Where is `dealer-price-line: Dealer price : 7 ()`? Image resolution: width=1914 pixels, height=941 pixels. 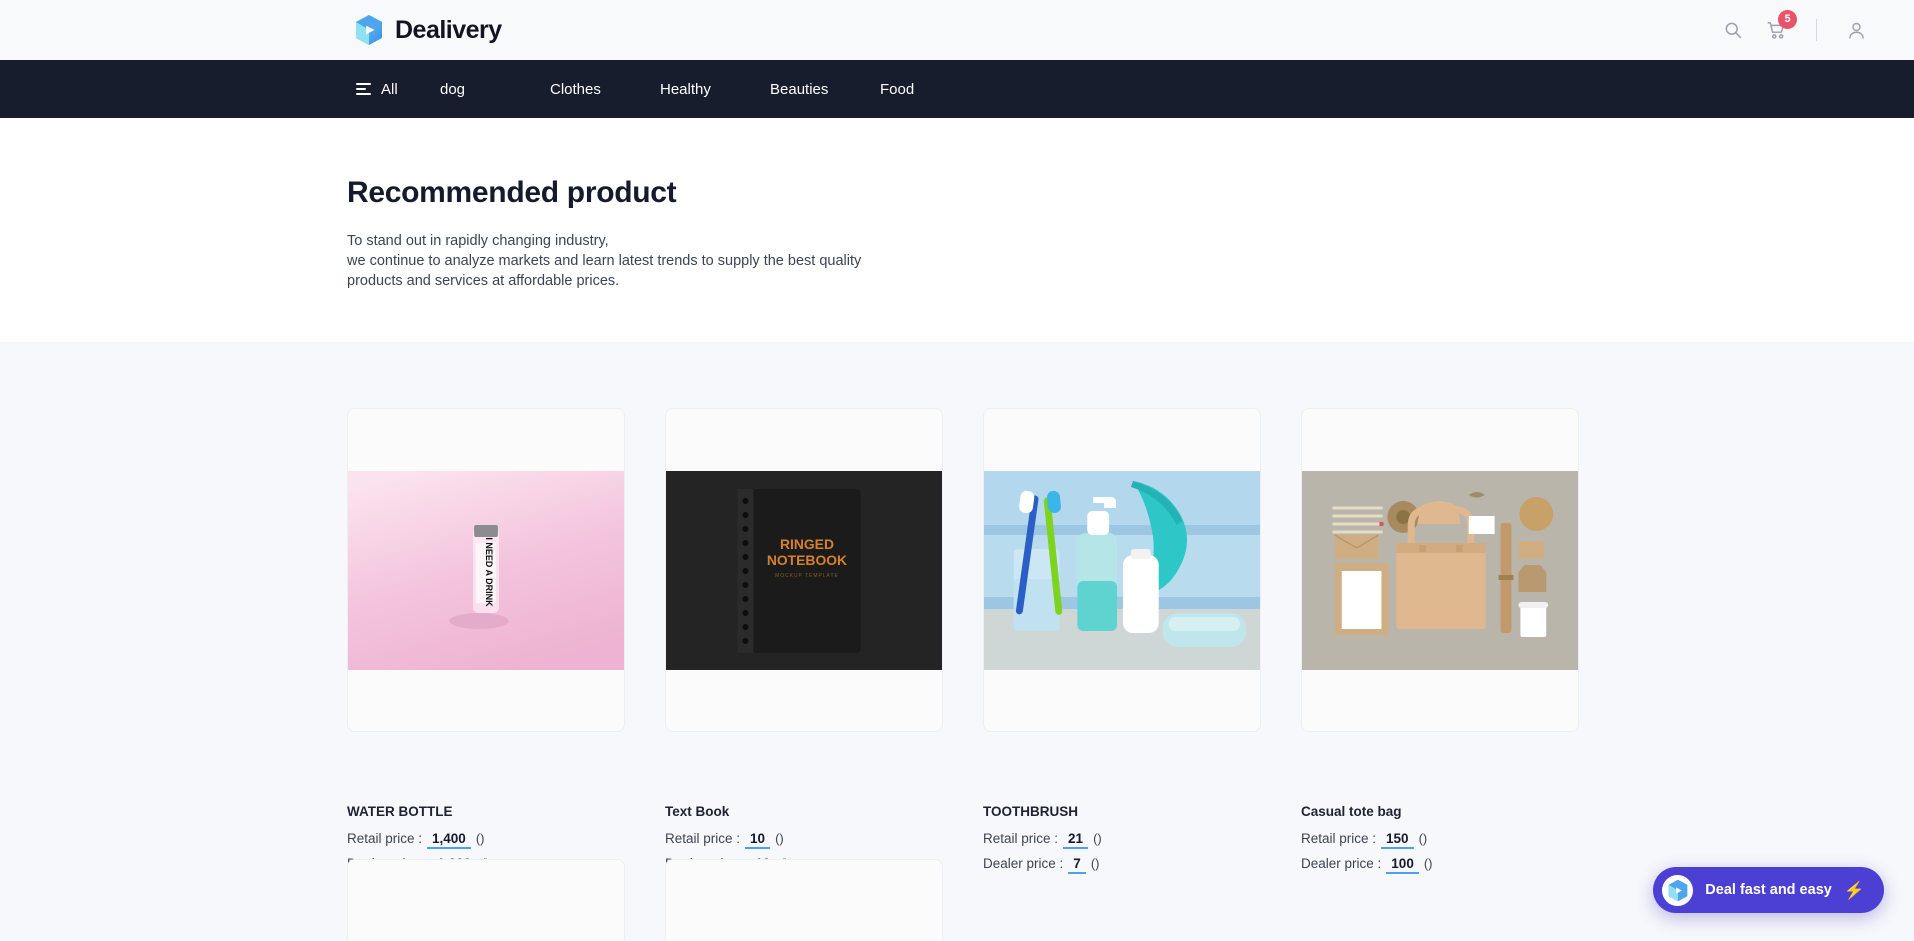 dealer-price-line: Dealer price : 7 () is located at coordinates (1122, 865).